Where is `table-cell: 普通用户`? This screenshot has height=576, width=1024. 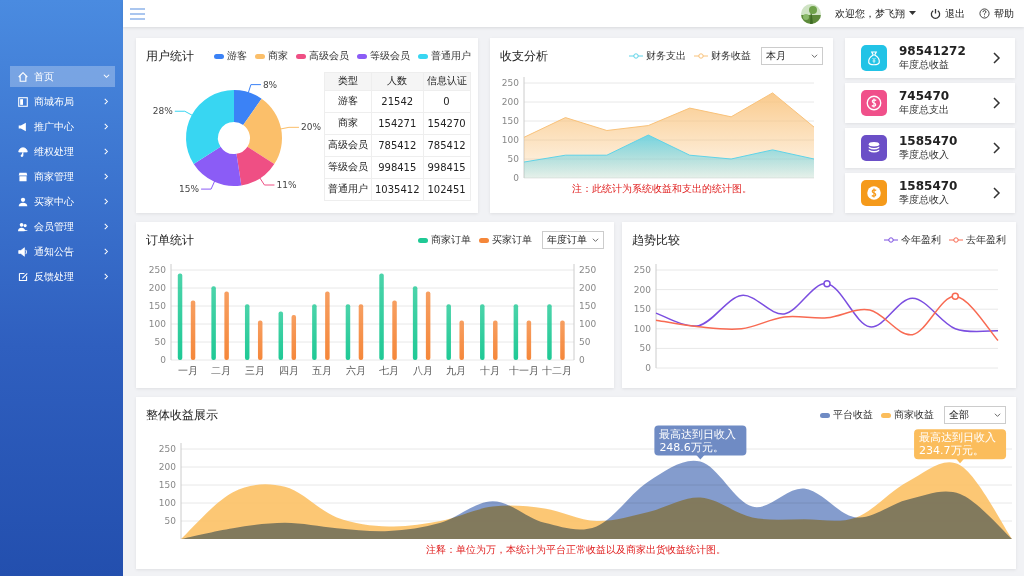
table-cell: 普通用户 is located at coordinates (348, 189).